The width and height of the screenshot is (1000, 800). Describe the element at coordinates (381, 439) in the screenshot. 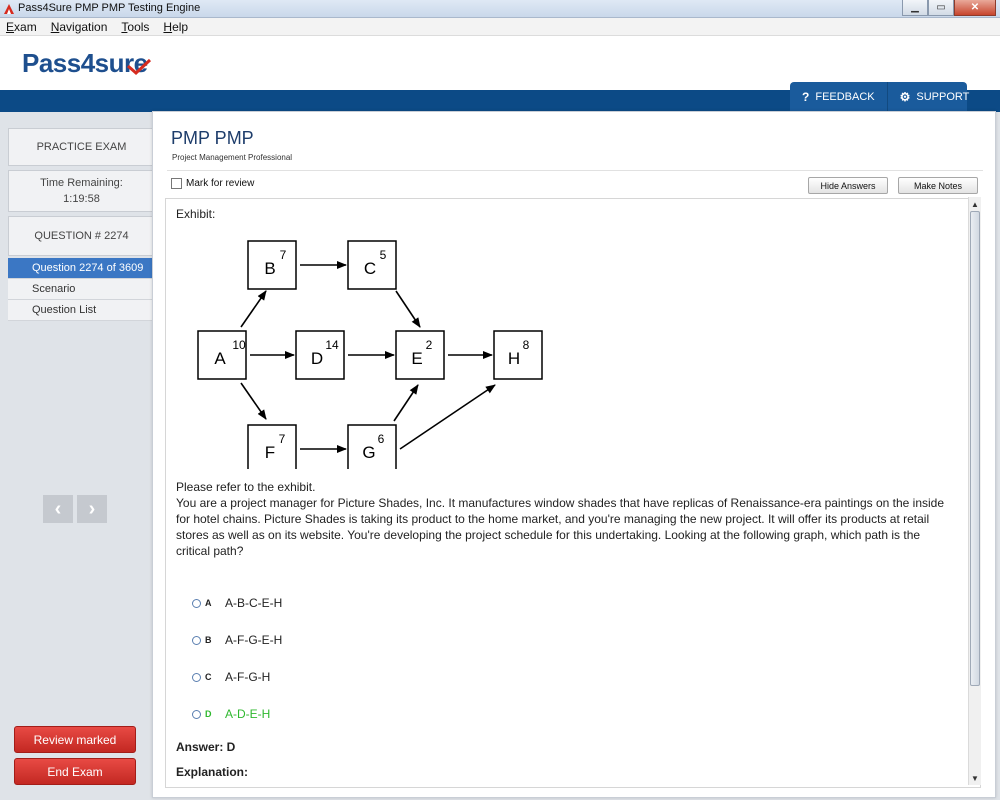

I see `node-g-duration: 6` at that location.